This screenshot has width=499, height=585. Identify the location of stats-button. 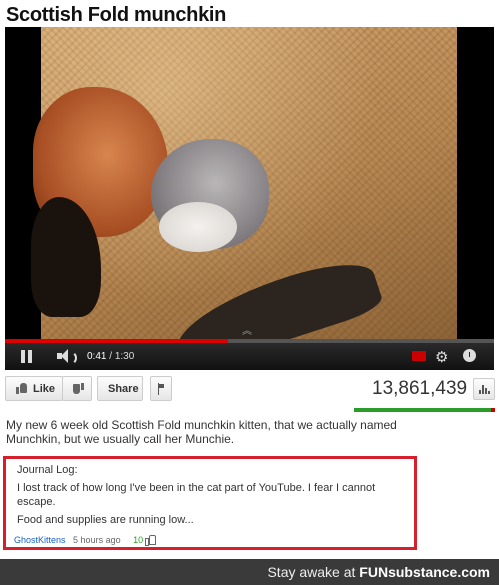
(484, 389).